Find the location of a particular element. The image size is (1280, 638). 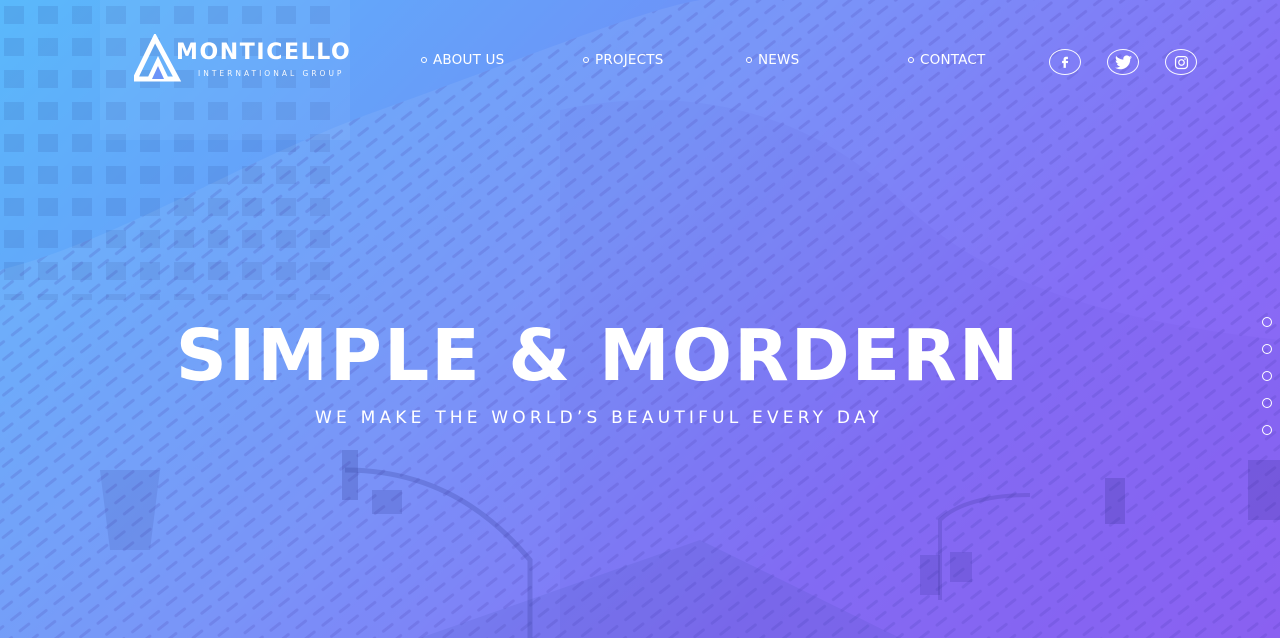

brand-tagline: INTERNATIONAL GROUP is located at coordinates (271, 73).